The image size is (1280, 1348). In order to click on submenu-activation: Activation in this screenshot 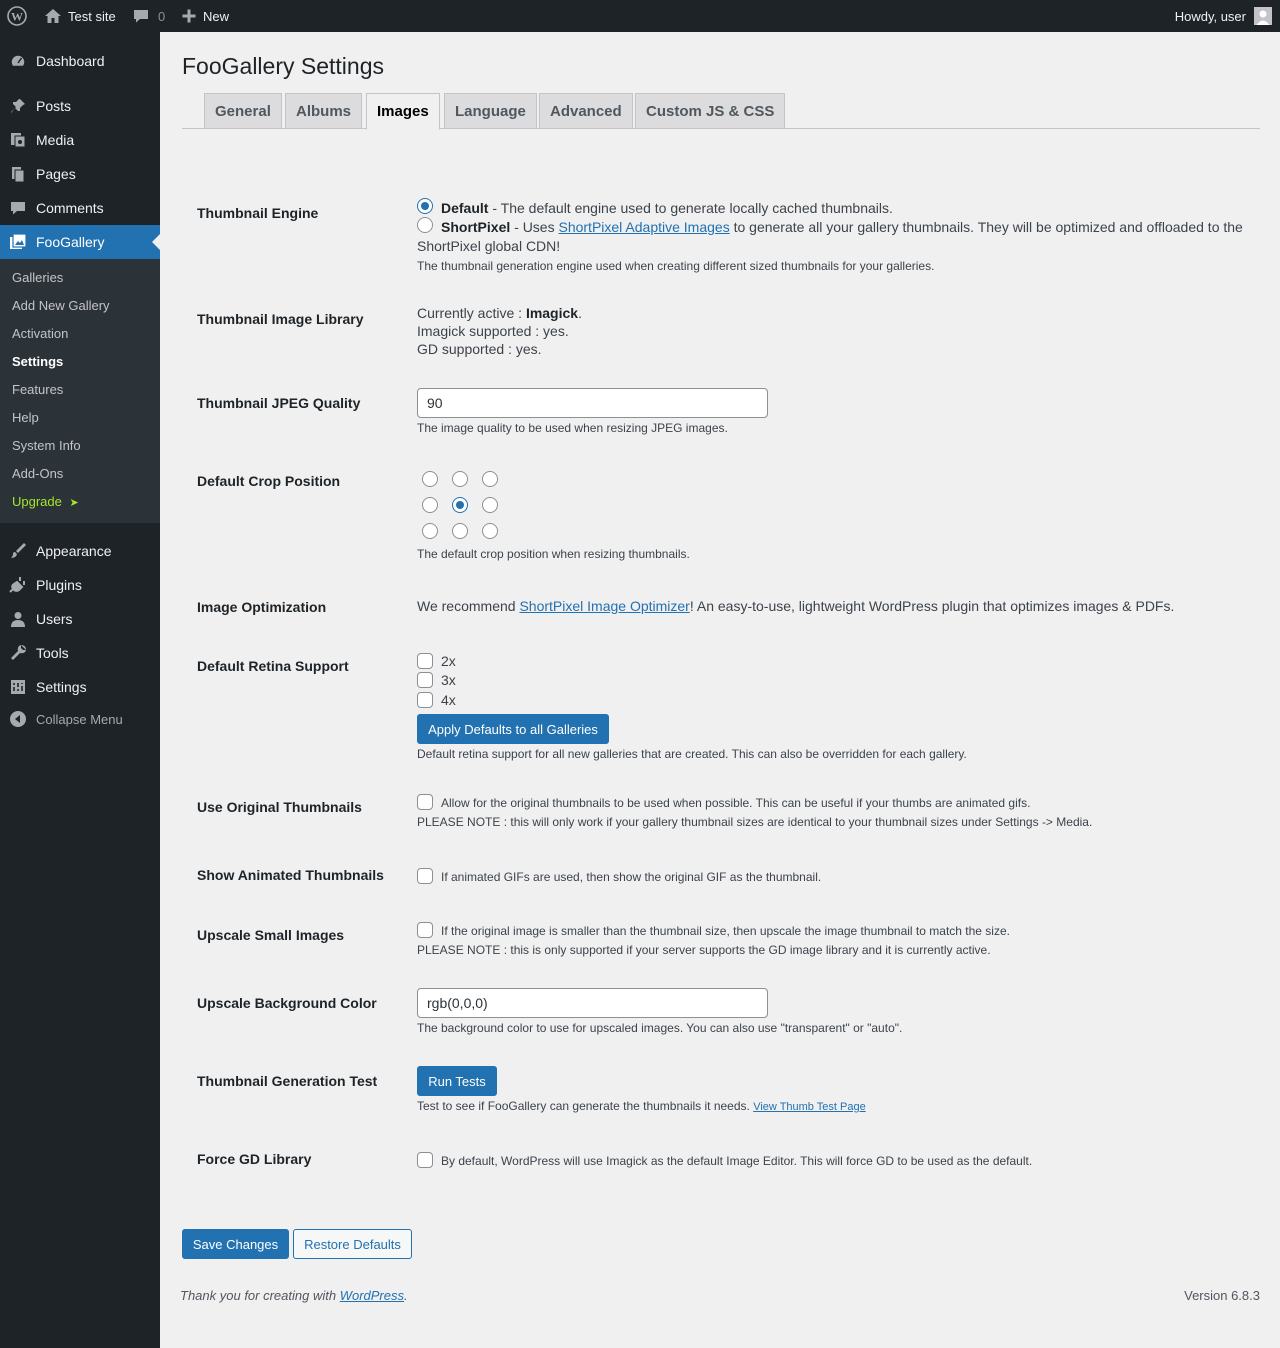, I will do `click(40, 334)`.